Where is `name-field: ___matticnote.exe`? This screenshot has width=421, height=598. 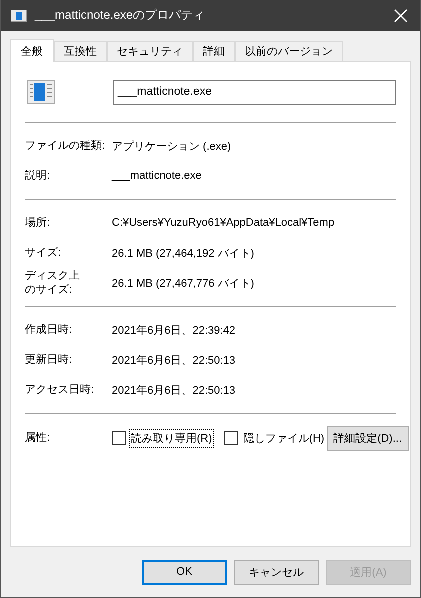
name-field: ___matticnote.exe is located at coordinates (254, 92).